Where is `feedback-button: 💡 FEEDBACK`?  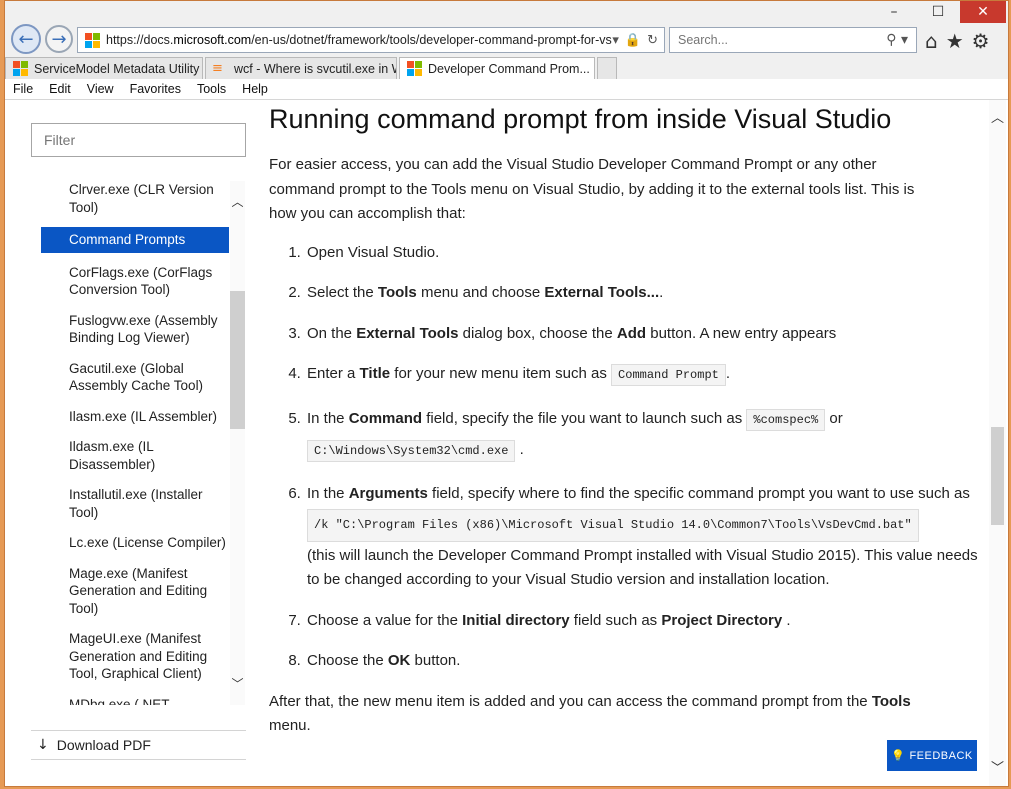 feedback-button: 💡 FEEDBACK is located at coordinates (932, 755).